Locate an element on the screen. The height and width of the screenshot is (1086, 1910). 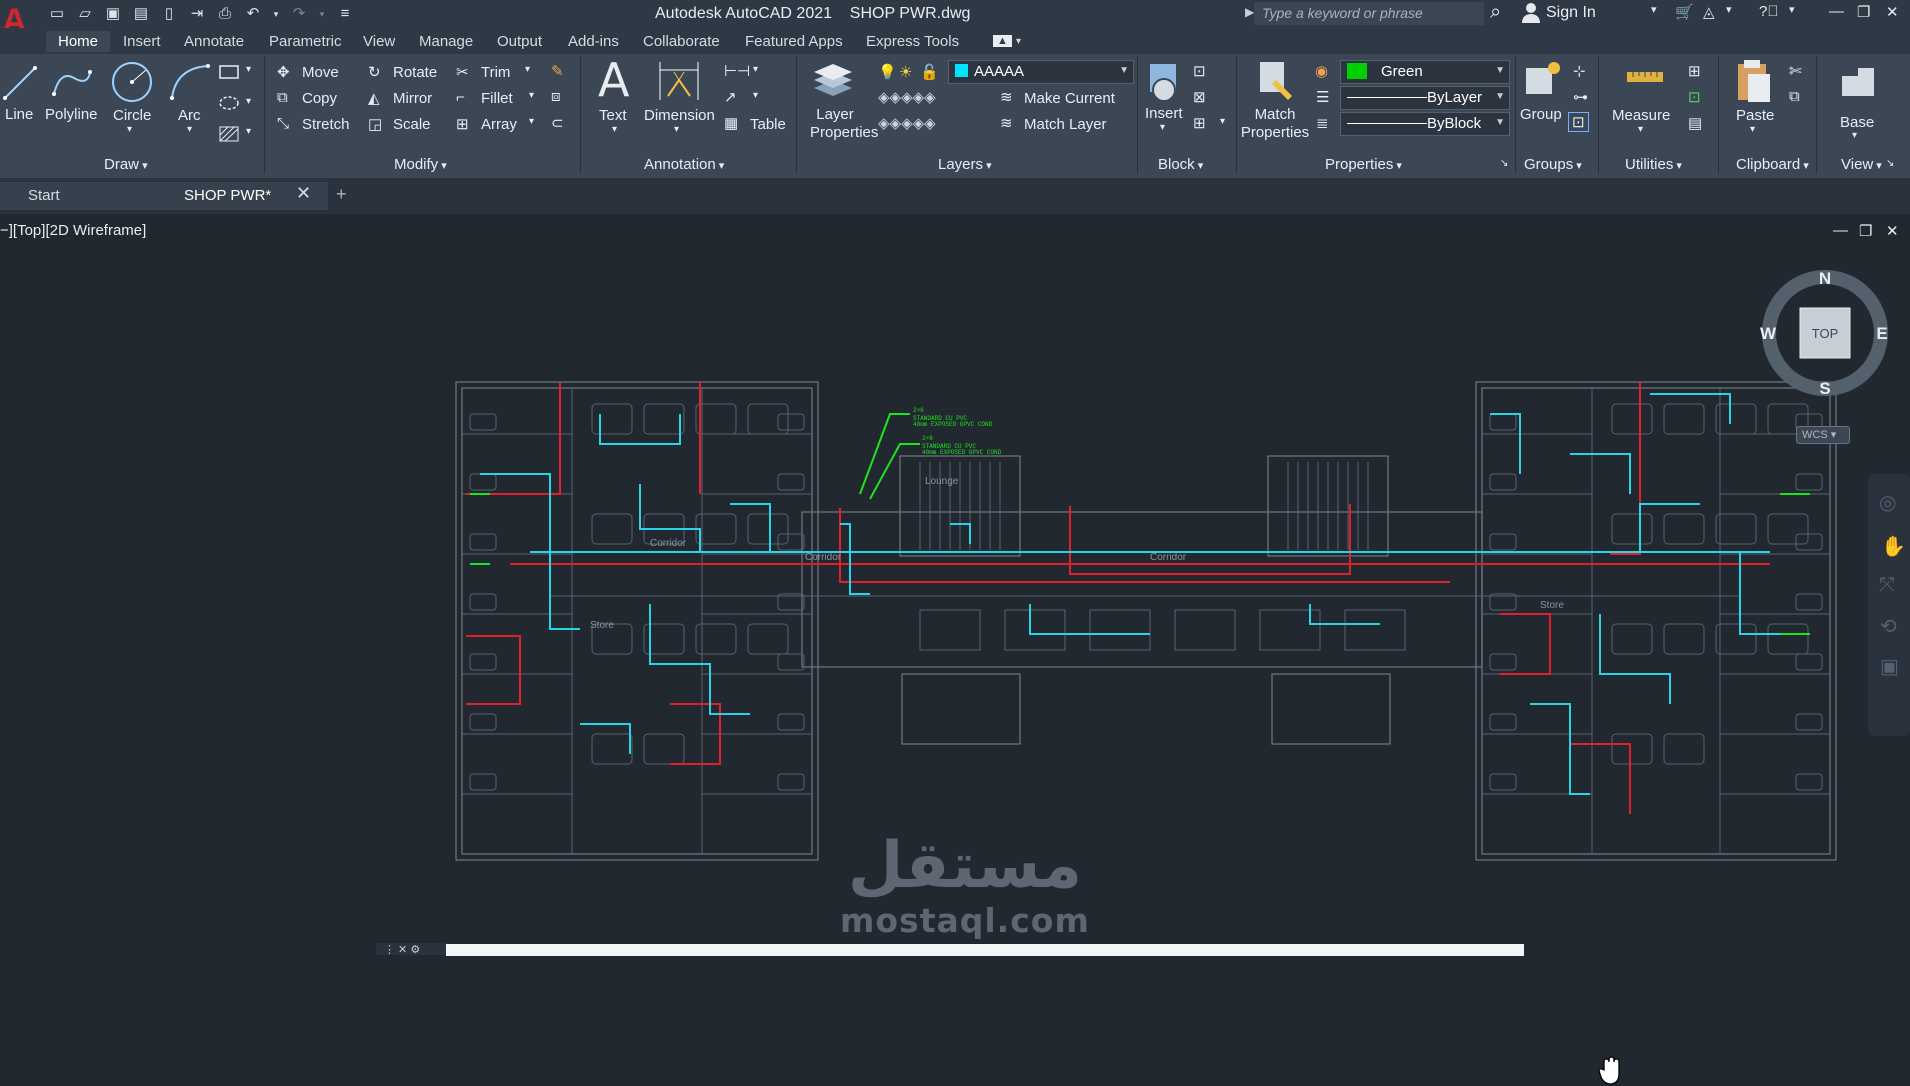
tab-view: View is located at coordinates (379, 41).